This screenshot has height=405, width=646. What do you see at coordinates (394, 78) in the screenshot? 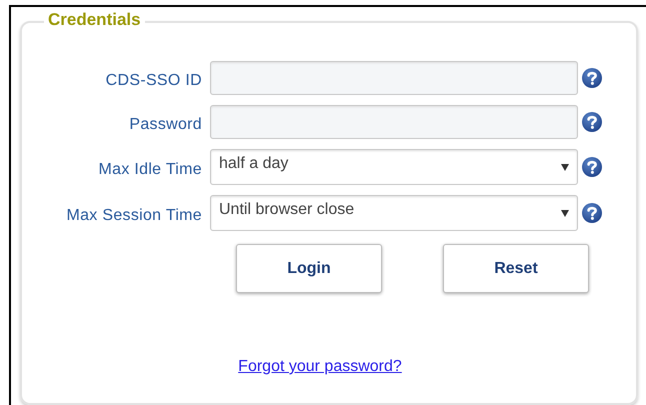
I see `input-field` at bounding box center [394, 78].